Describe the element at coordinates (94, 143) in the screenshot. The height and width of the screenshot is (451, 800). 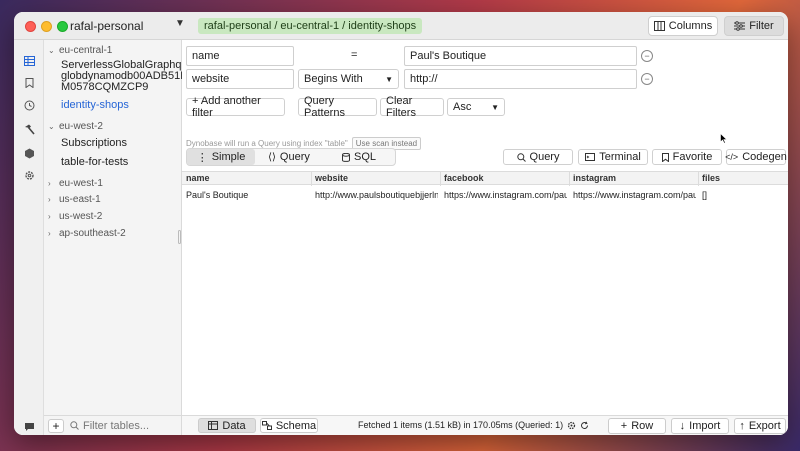
I see `table-item-subscriptions: Subscriptions` at that location.